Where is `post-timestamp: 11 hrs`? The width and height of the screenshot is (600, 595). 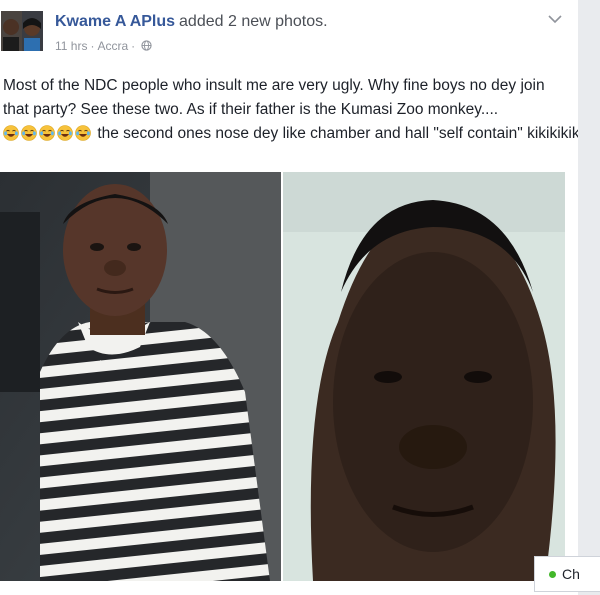 post-timestamp: 11 hrs is located at coordinates (71, 46).